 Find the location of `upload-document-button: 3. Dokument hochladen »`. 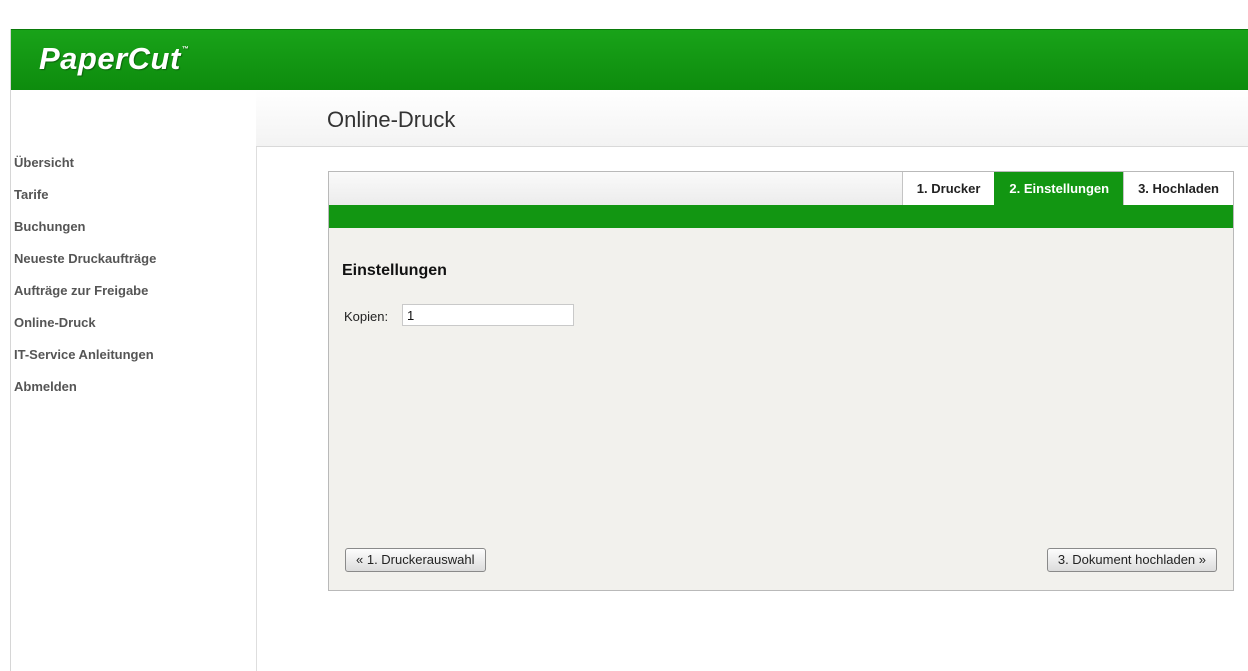

upload-document-button: 3. Dokument hochladen » is located at coordinates (1131, 560).